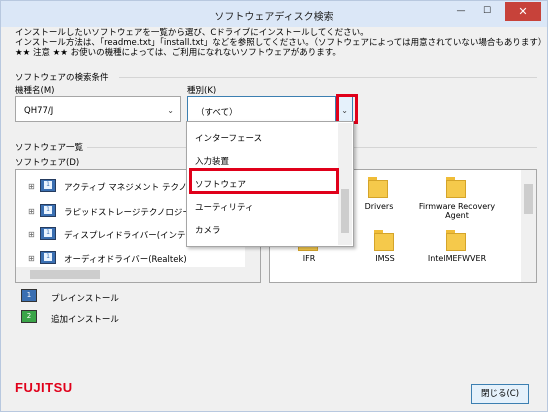 The height and width of the screenshot is (412, 548). Describe the element at coordinates (345, 184) in the screenshot. I see `dropdown-scrollbar` at that location.